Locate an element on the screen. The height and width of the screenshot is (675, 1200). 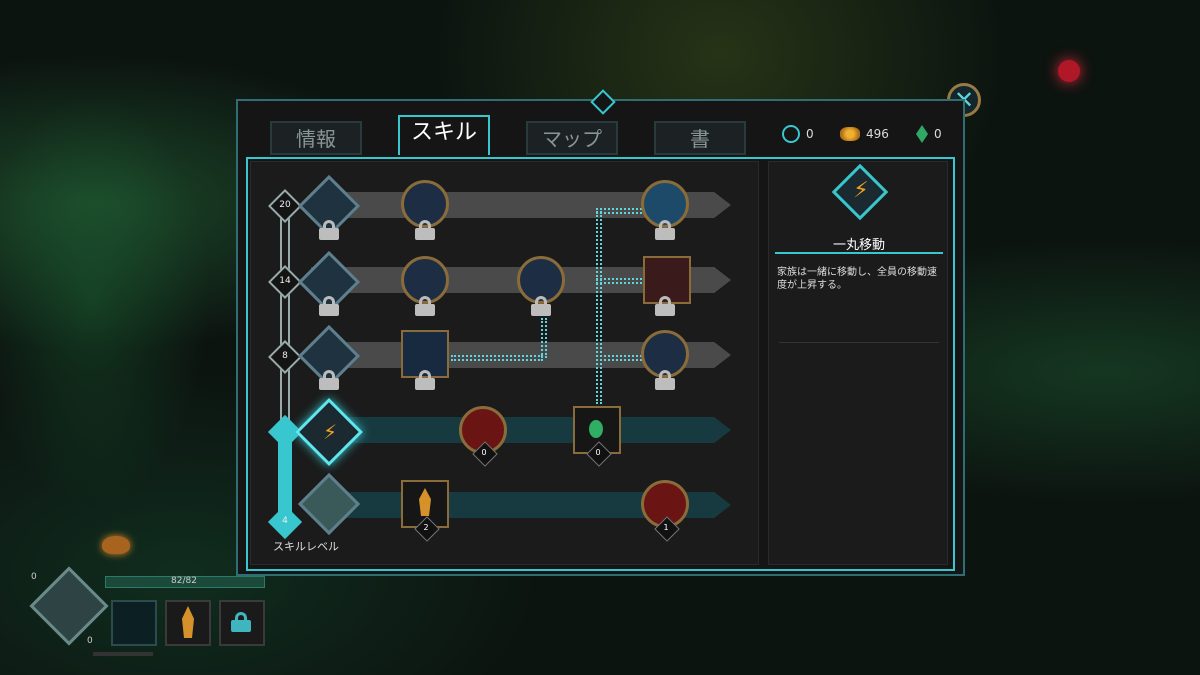
tab-map: マップ is located at coordinates (572, 138).